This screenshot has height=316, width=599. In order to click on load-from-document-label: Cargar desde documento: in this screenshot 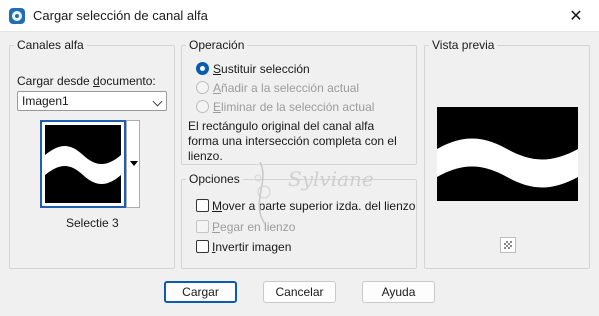, I will do `click(86, 81)`.